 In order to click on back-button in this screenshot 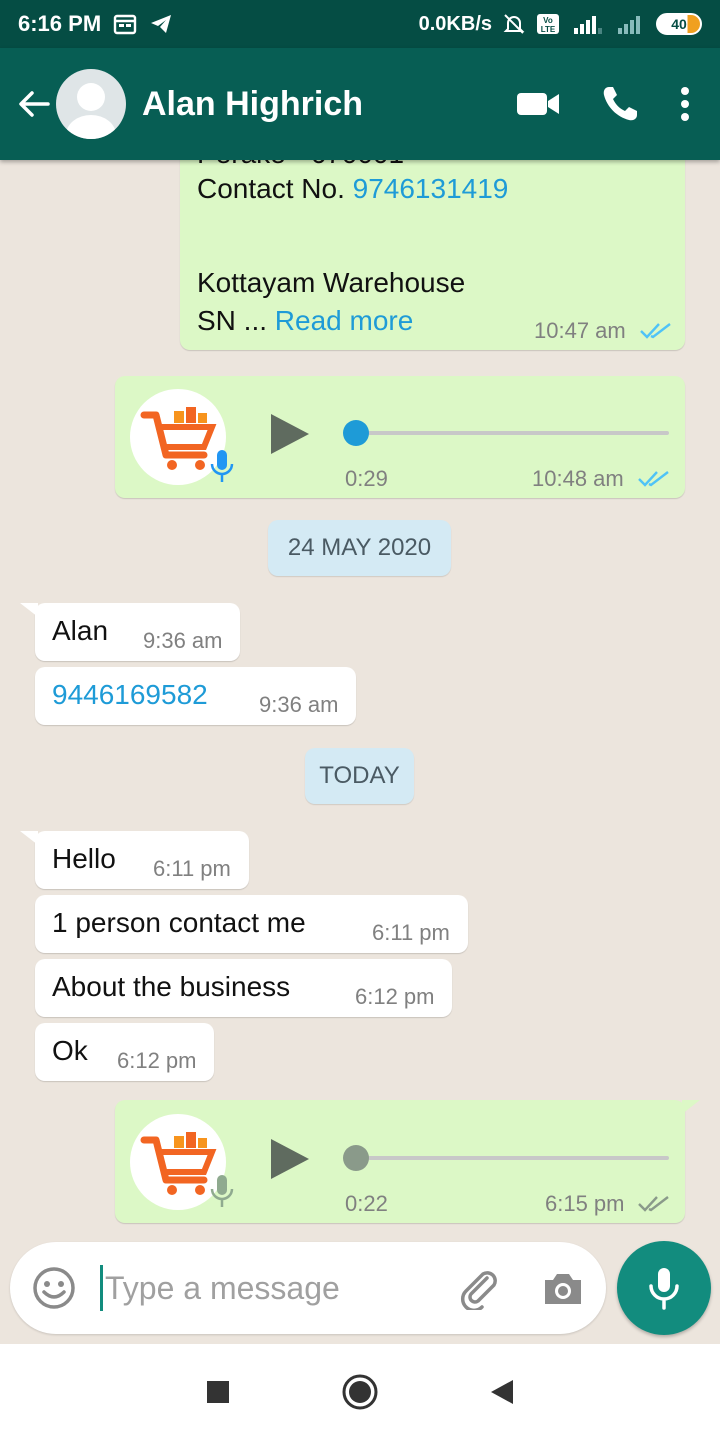, I will do `click(34, 104)`.